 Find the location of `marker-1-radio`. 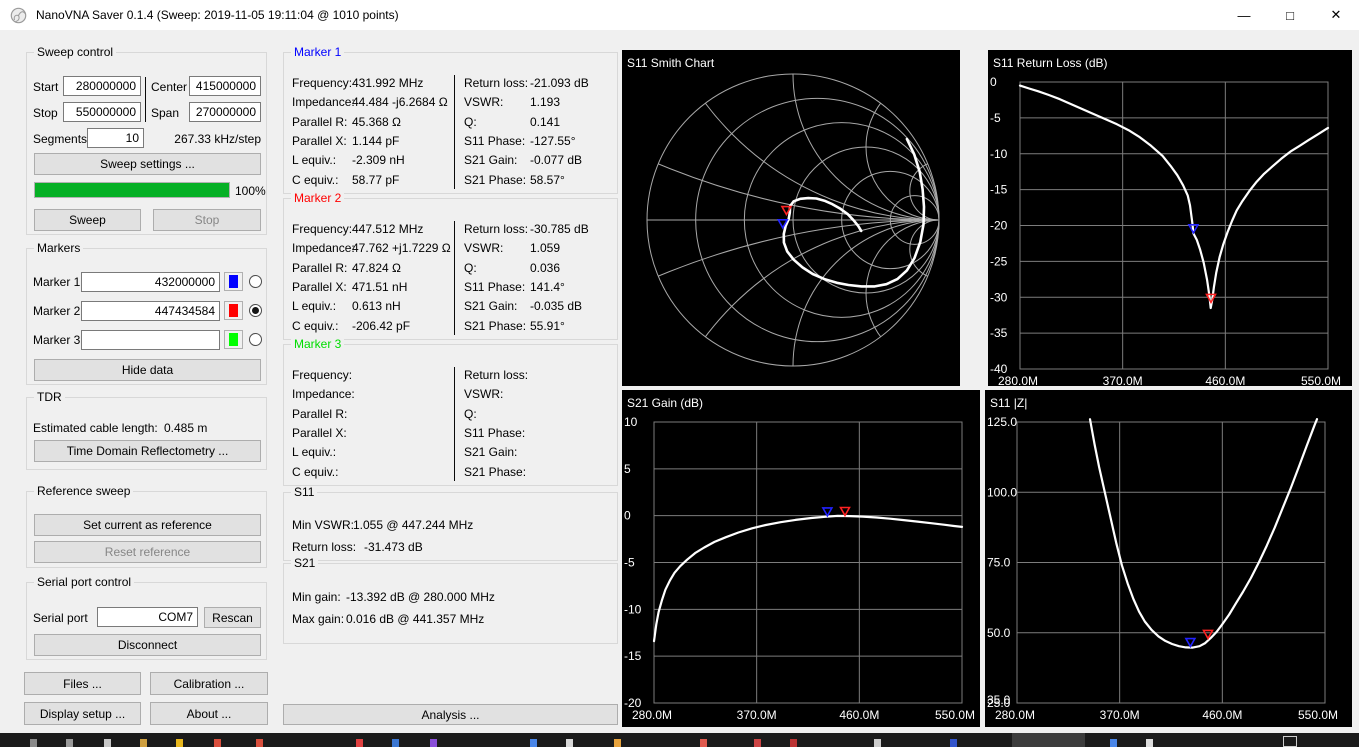

marker-1-radio is located at coordinates (255, 281).